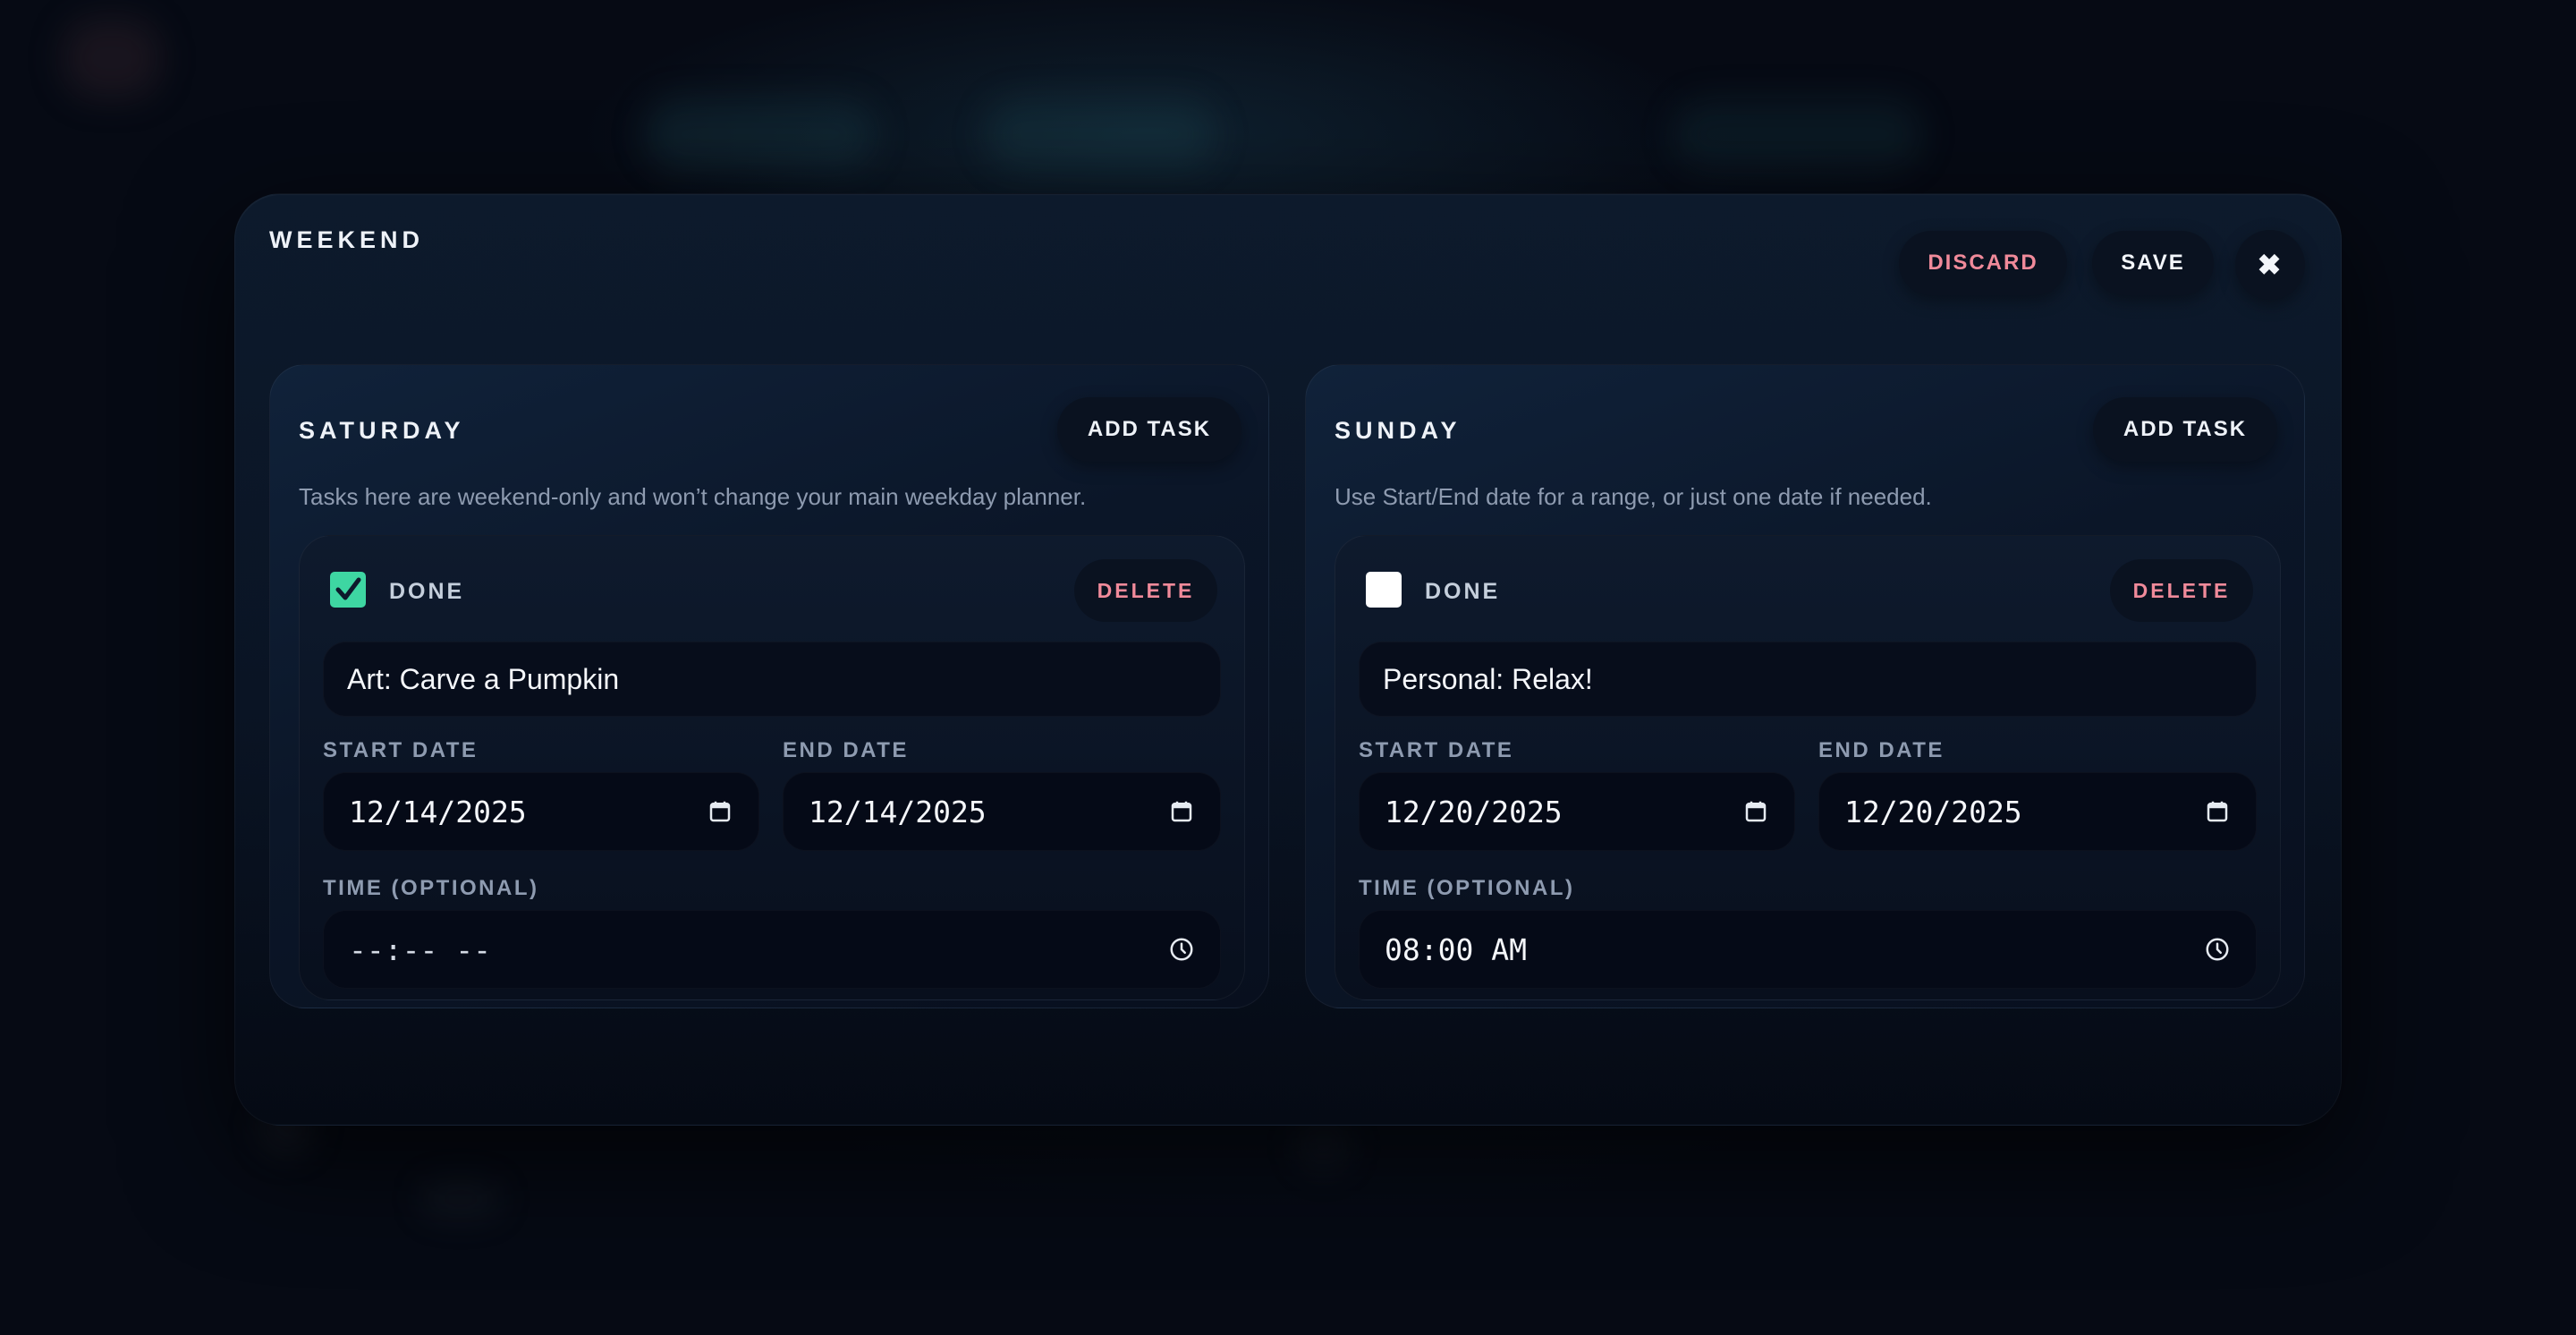 This screenshot has height=1335, width=2576. I want to click on end-date-input: 12/20/2025, so click(2037, 811).